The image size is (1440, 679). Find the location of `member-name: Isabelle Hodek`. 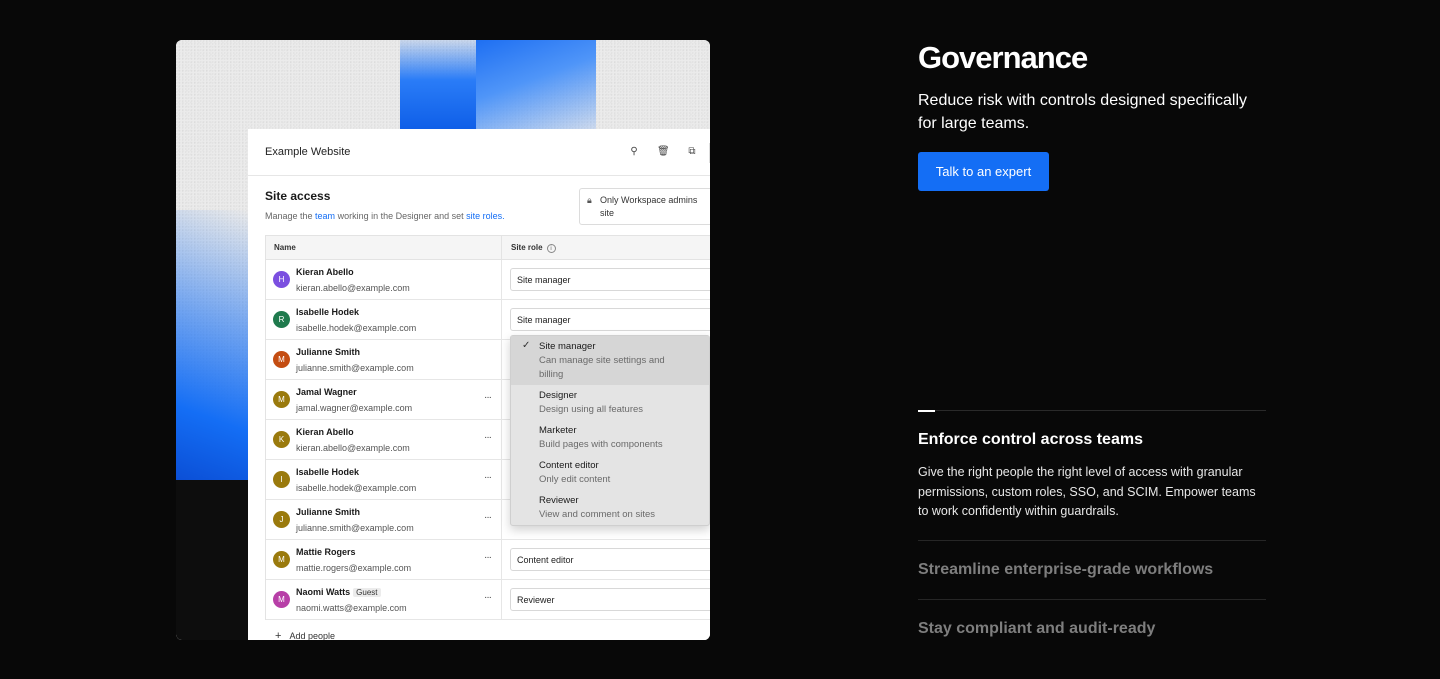

member-name: Isabelle Hodek is located at coordinates (327, 312).